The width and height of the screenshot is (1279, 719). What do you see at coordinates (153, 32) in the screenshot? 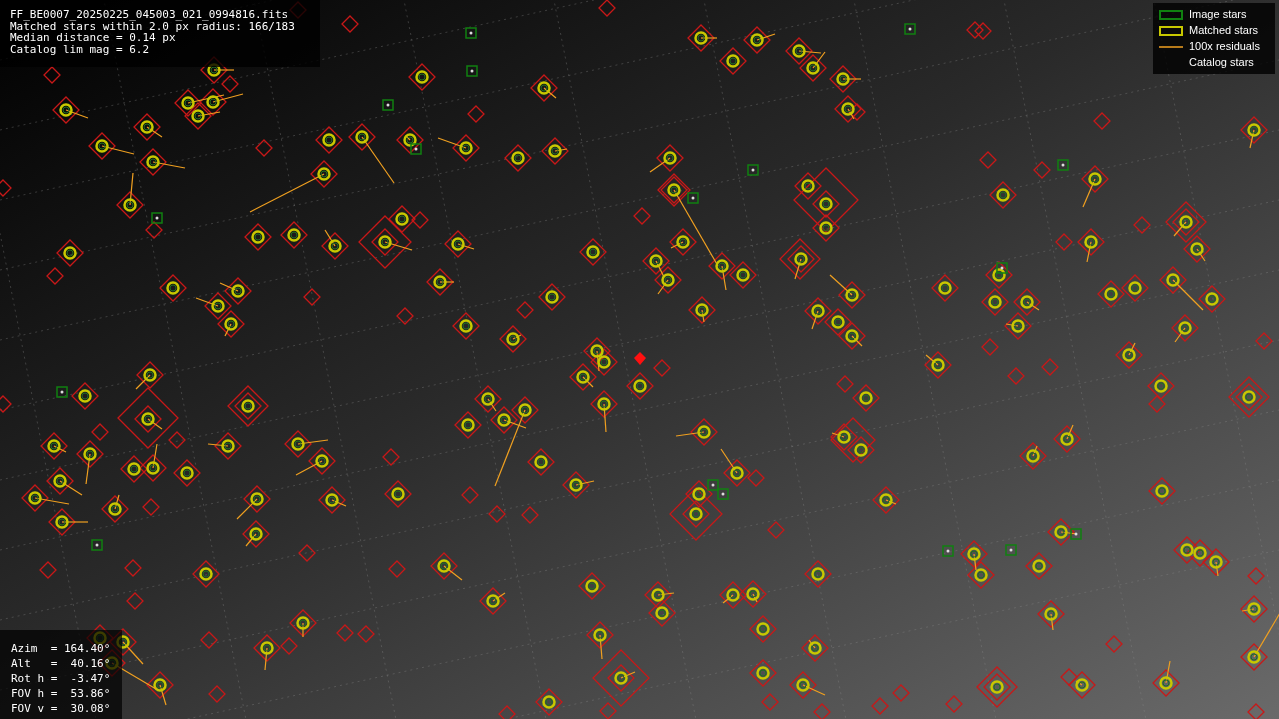
I see `image-info-text: FF_BE0007_20250225_045003_021_0994816.fits Matched stars within 2.0 px radius: 166/183 Median distance = 0.14 px Catalog lim mag = 6.2` at bounding box center [153, 32].